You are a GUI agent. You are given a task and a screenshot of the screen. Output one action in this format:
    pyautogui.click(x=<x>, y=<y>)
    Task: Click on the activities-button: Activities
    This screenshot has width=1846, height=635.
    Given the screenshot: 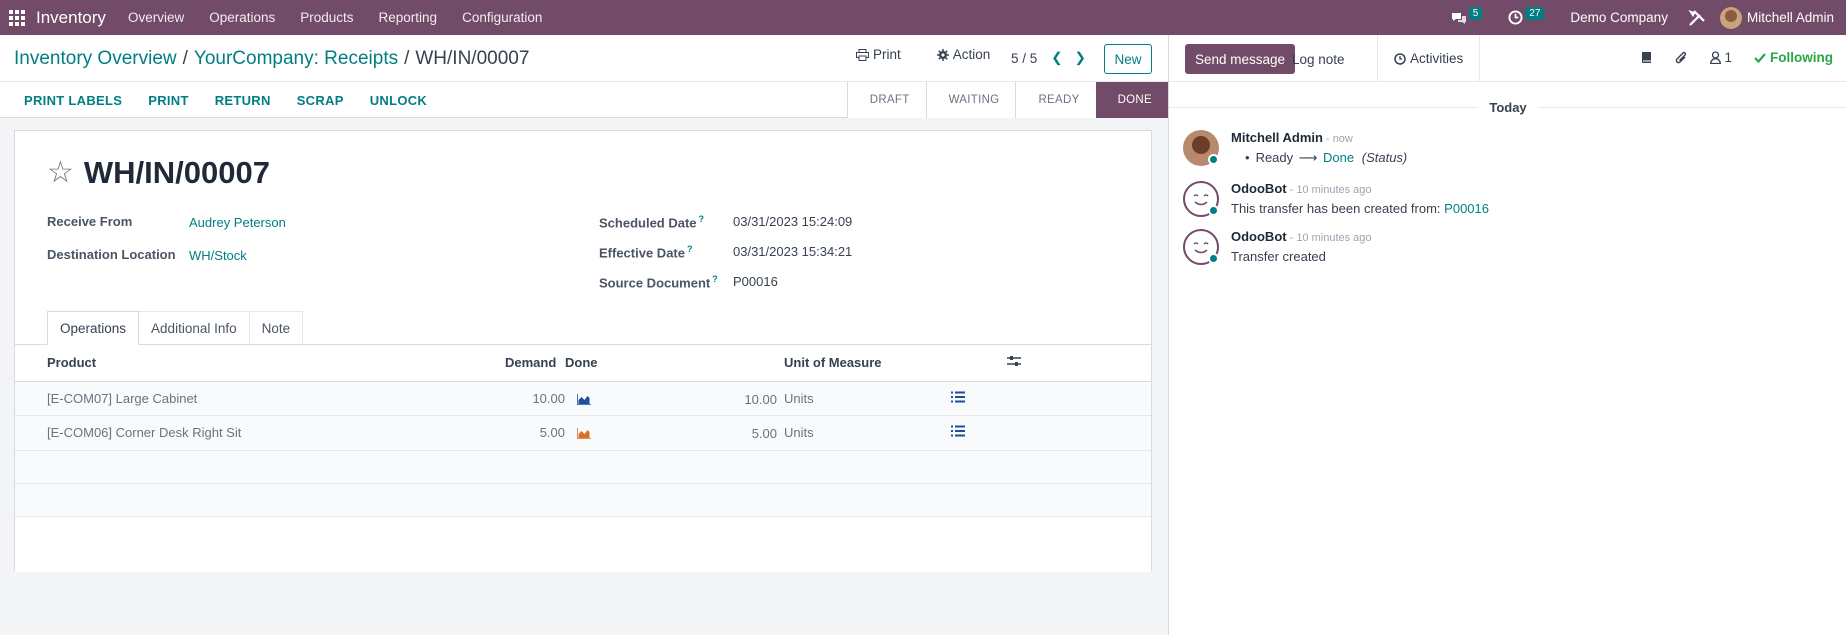 What is the action you would take?
    pyautogui.click(x=1429, y=58)
    